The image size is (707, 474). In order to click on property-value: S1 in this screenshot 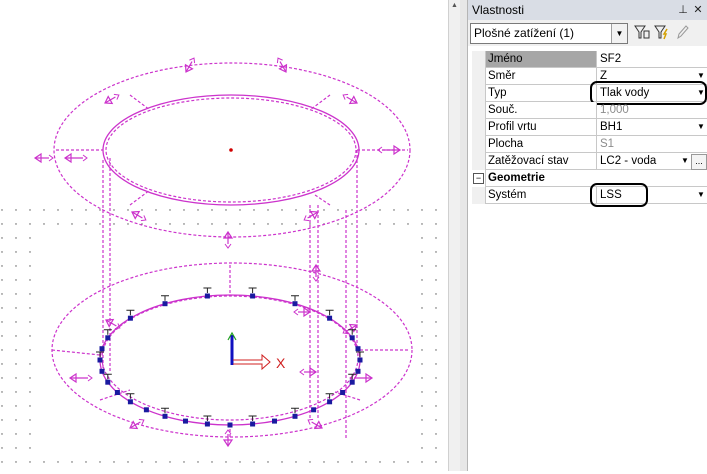, I will do `click(652, 144)`.